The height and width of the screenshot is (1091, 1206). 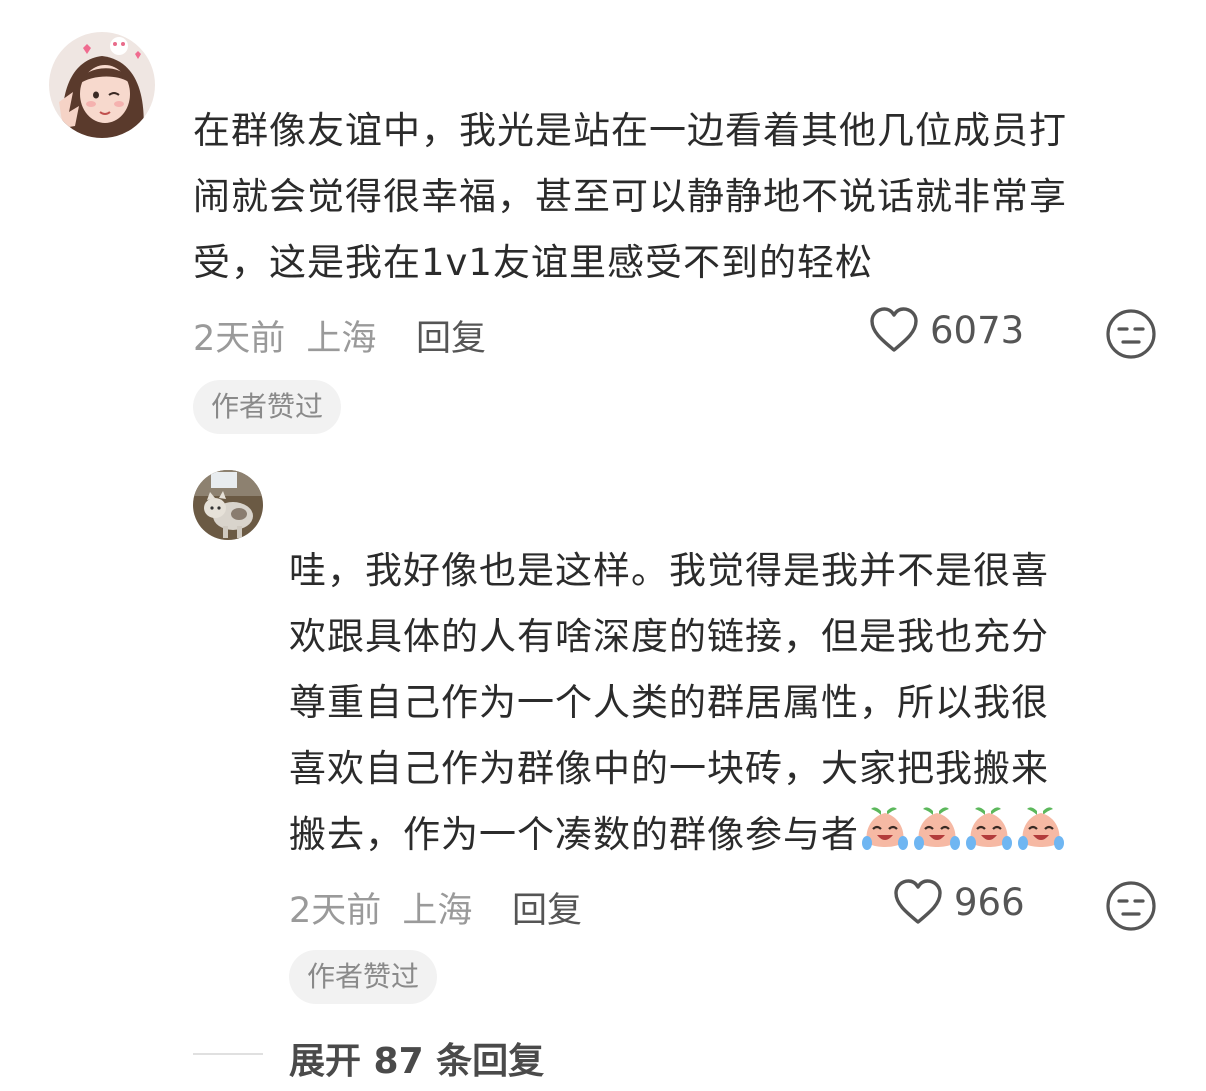 What do you see at coordinates (228, 1054) in the screenshot?
I see `divider` at bounding box center [228, 1054].